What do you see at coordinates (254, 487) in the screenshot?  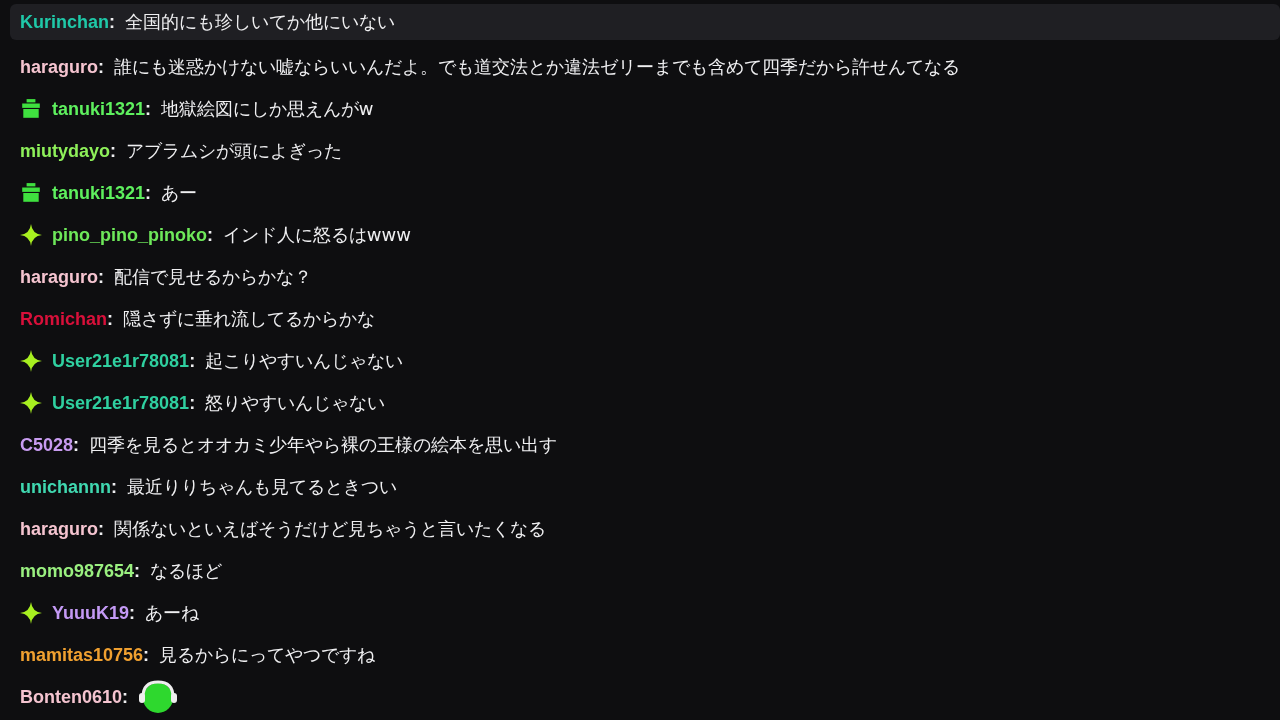 I see `message-text: : 最近りりちゃんも見てるときつい` at bounding box center [254, 487].